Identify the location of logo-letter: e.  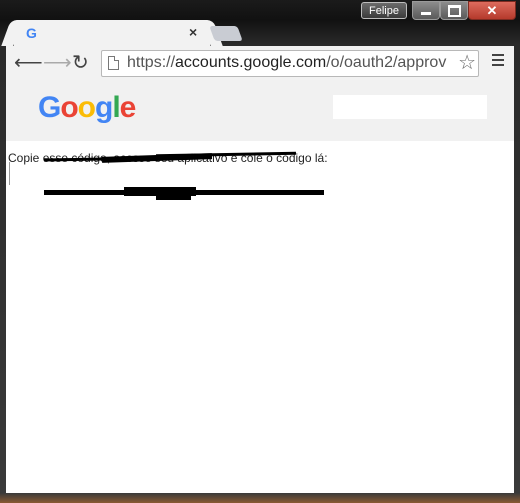
(128, 107).